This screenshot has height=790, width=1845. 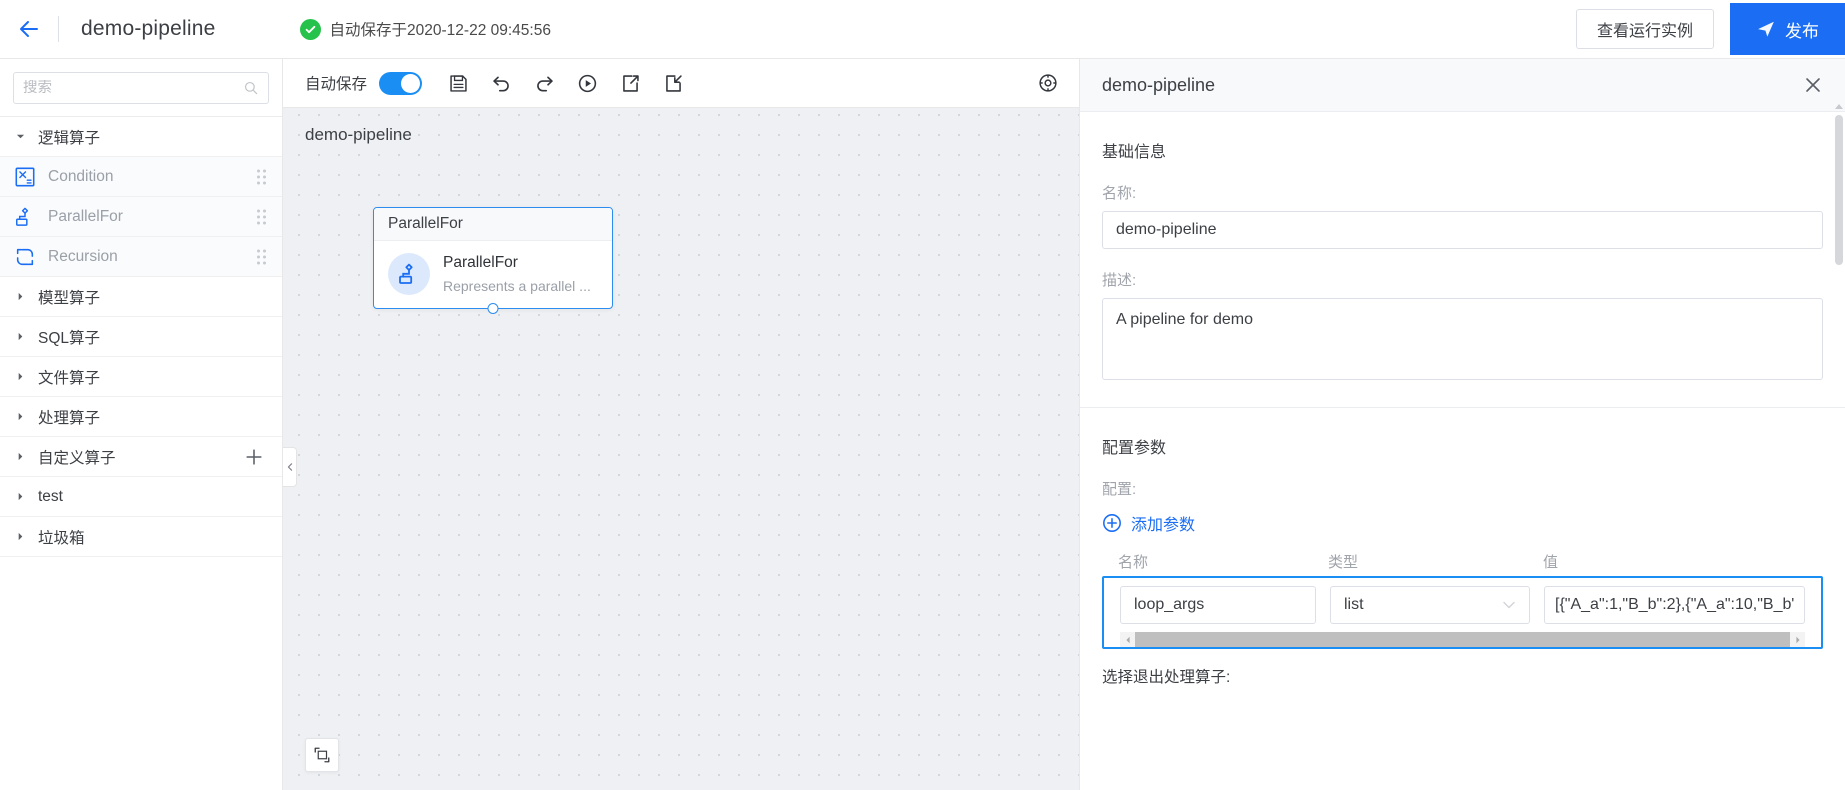 What do you see at coordinates (141, 257) in the screenshot?
I see `sidebar-item-recursion: Recursion` at bounding box center [141, 257].